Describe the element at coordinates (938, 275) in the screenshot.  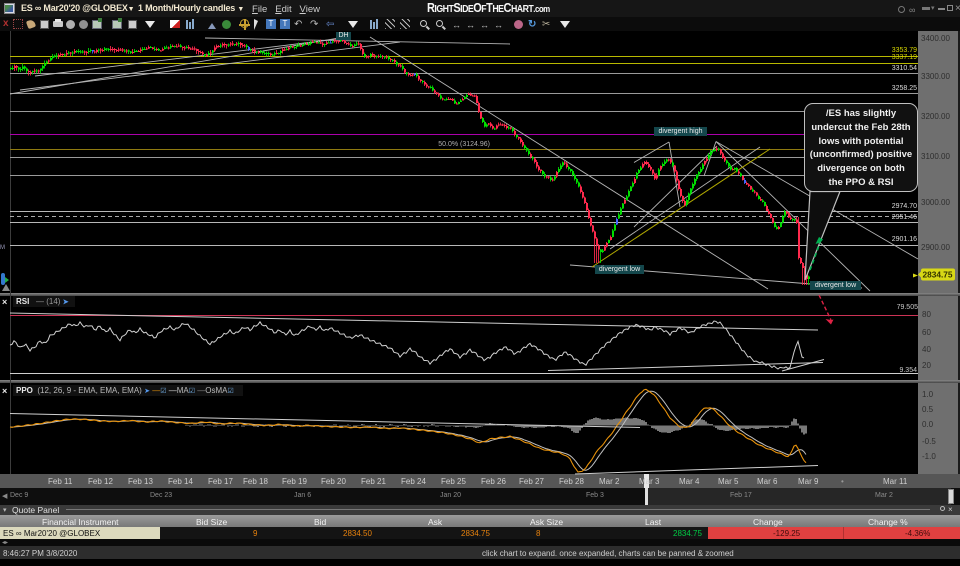
I see `svg-text: 2834.75` at that location.